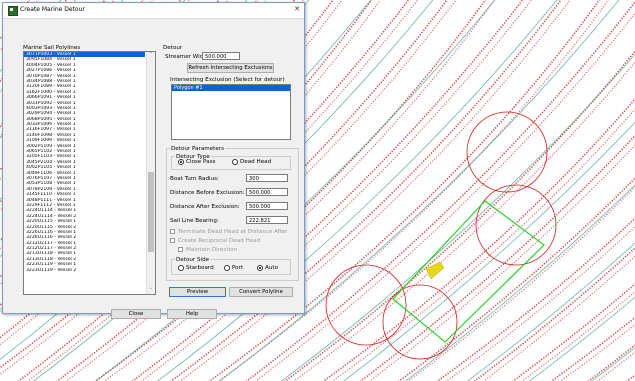 This screenshot has width=635, height=381. What do you see at coordinates (260, 268) in the screenshot?
I see `auto-radio` at bounding box center [260, 268].